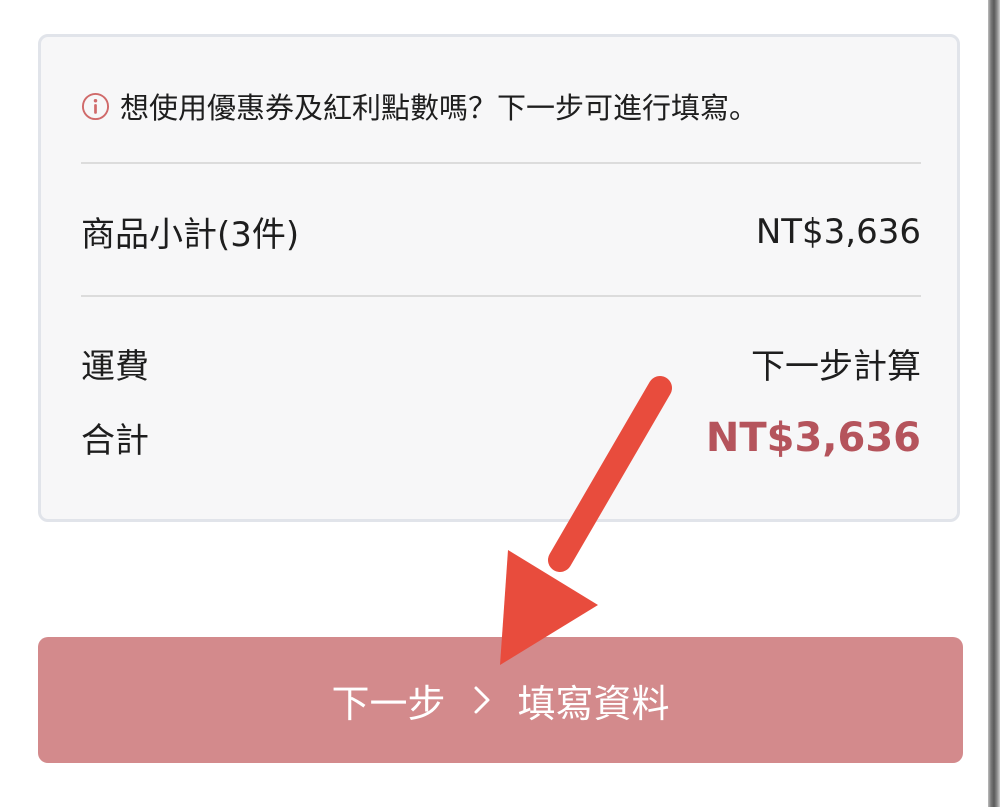 This screenshot has height=807, width=1000. What do you see at coordinates (501, 363) in the screenshot?
I see `shipping-row: 運費 下一步計算` at bounding box center [501, 363].